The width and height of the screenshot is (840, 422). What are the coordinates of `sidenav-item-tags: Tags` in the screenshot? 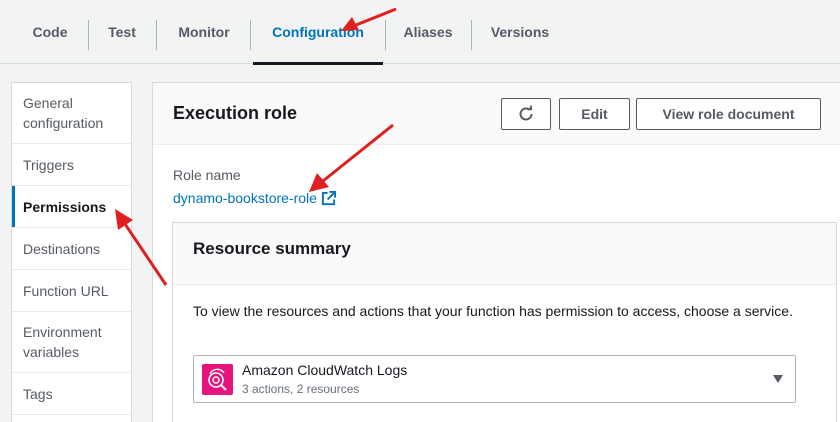 It's located at (71, 394).